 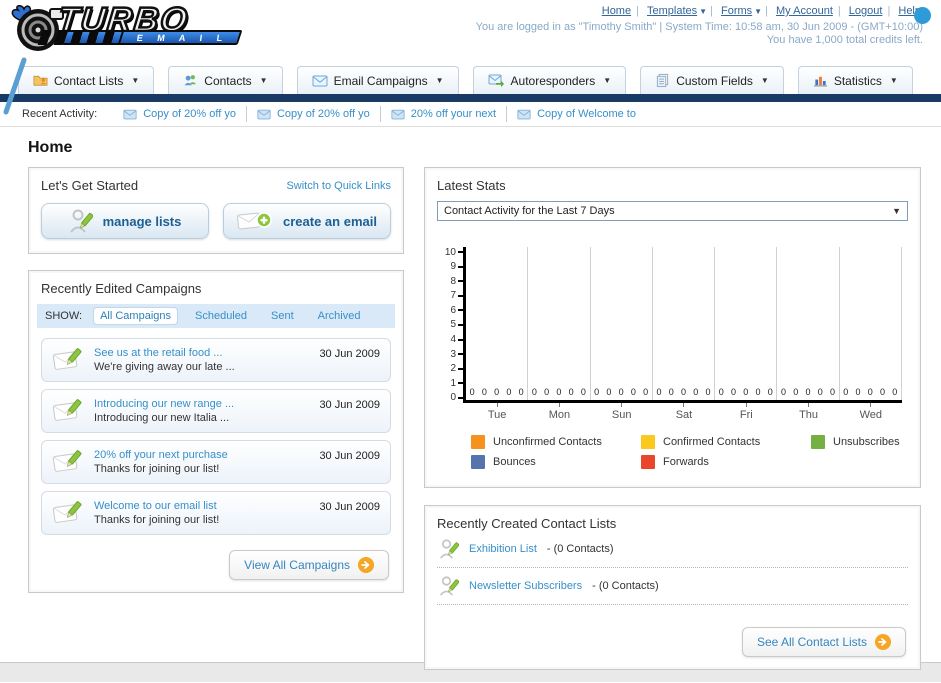 I want to click on contact-list-item: Exhibition List - (0 Contacts), so click(x=672, y=549).